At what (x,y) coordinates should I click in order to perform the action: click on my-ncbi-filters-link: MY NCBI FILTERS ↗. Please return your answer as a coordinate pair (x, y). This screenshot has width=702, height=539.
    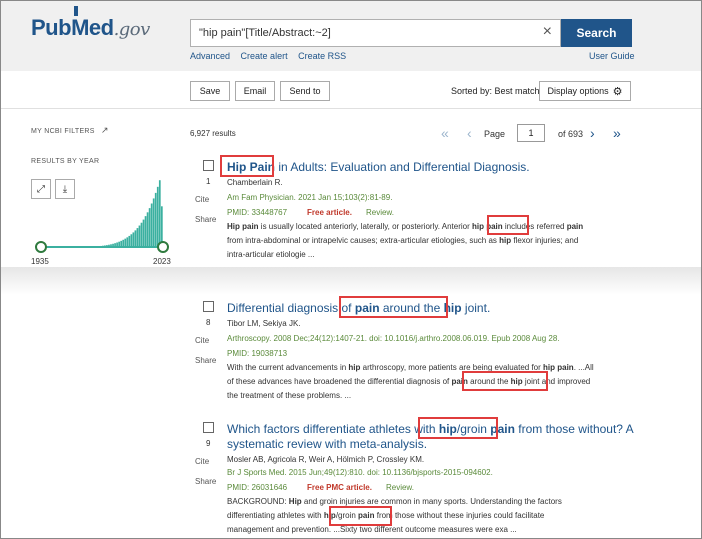
    Looking at the image, I should click on (70, 130).